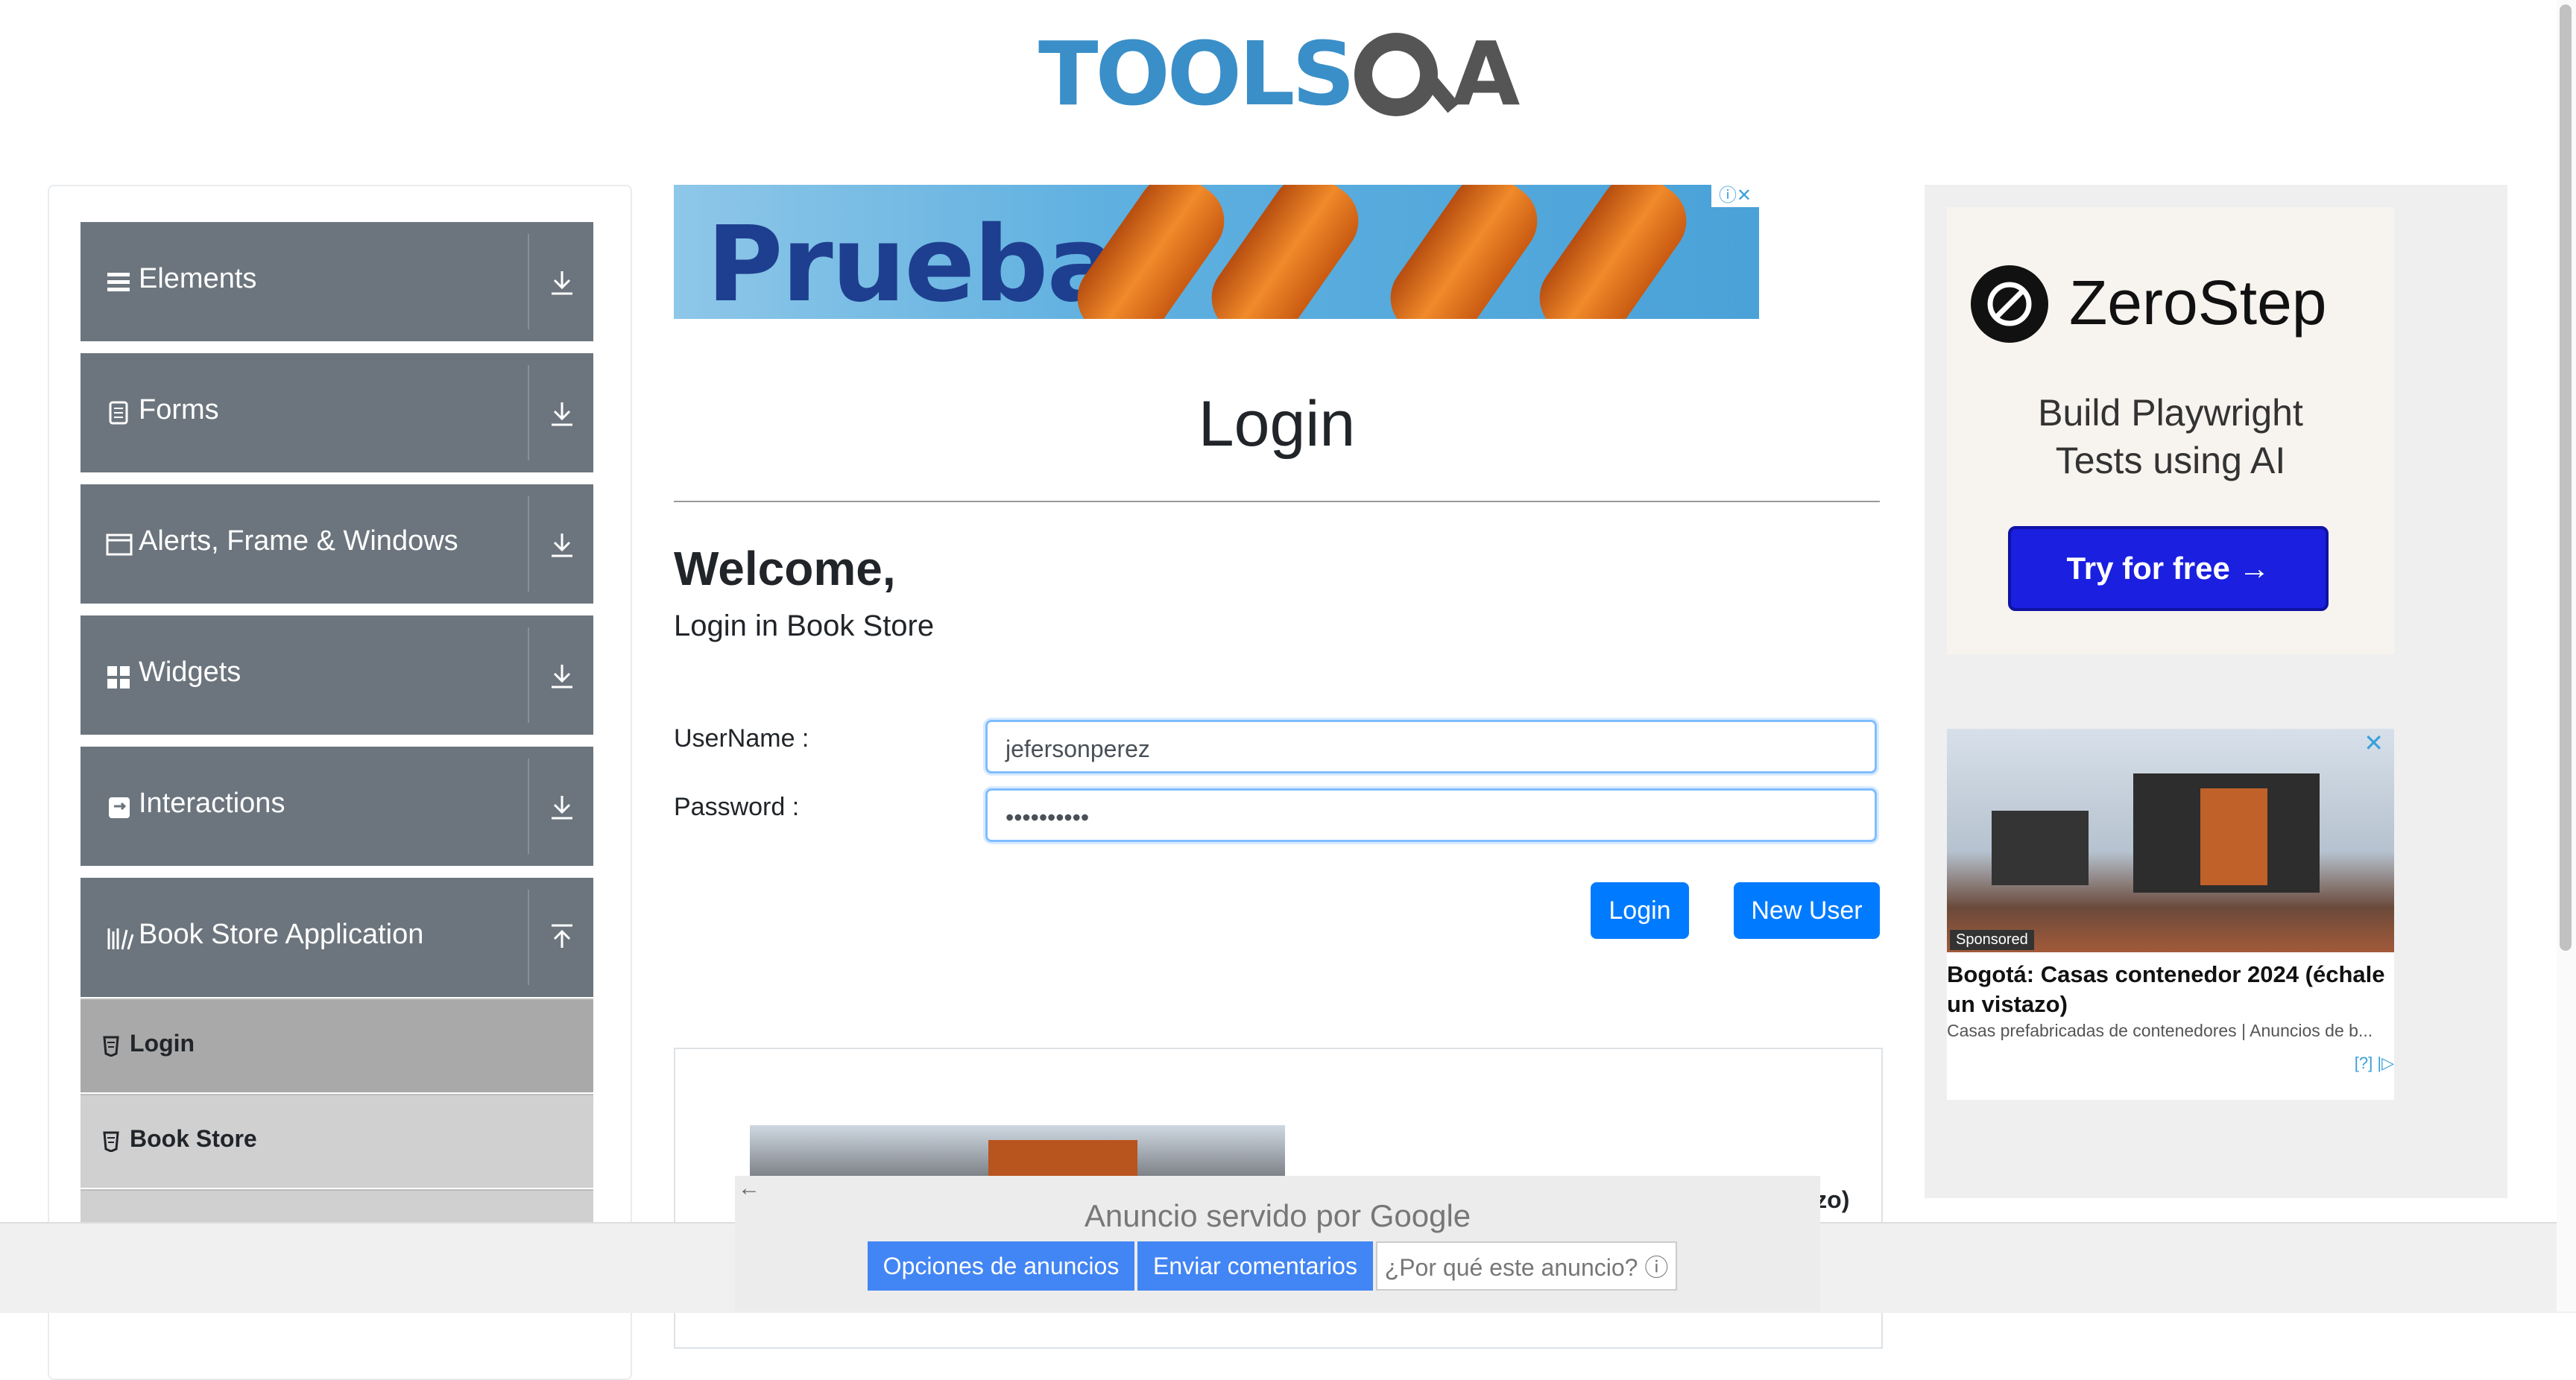 Image resolution: width=2576 pixels, height=1380 pixels. What do you see at coordinates (162, 1043) in the screenshot?
I see `sidebar-item-label: Login` at bounding box center [162, 1043].